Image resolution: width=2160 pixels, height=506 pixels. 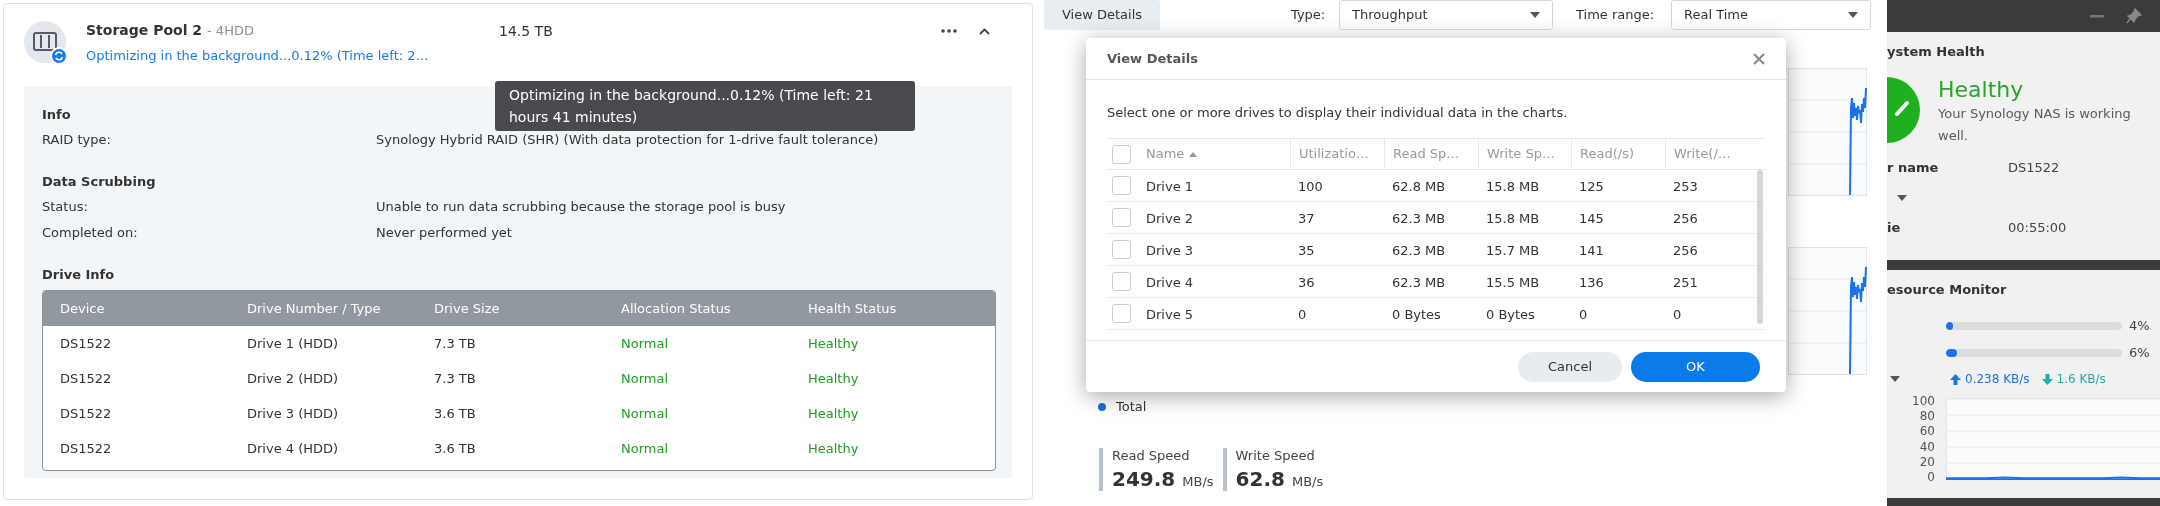 What do you see at coordinates (1306, 250) in the screenshot?
I see `table-cell: 35` at bounding box center [1306, 250].